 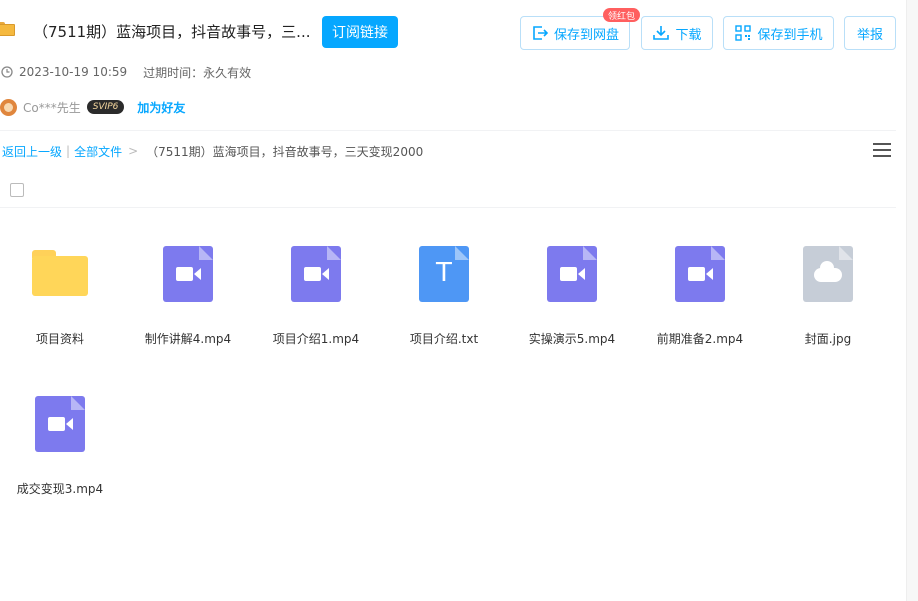 What do you see at coordinates (8, 107) in the screenshot?
I see `avatar` at bounding box center [8, 107].